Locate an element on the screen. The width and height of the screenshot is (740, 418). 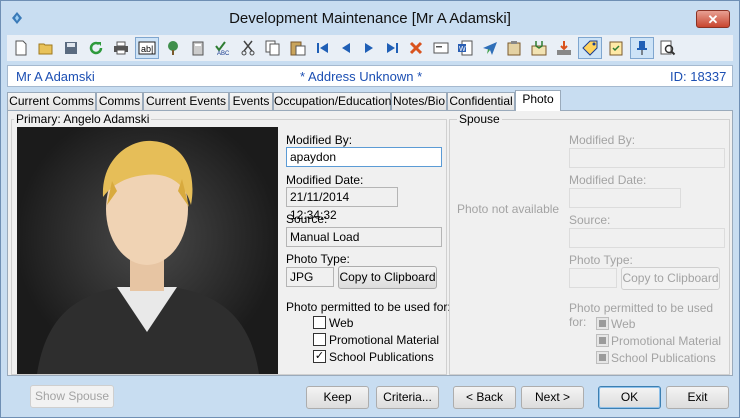
copy-icon is located at coordinates (273, 48).